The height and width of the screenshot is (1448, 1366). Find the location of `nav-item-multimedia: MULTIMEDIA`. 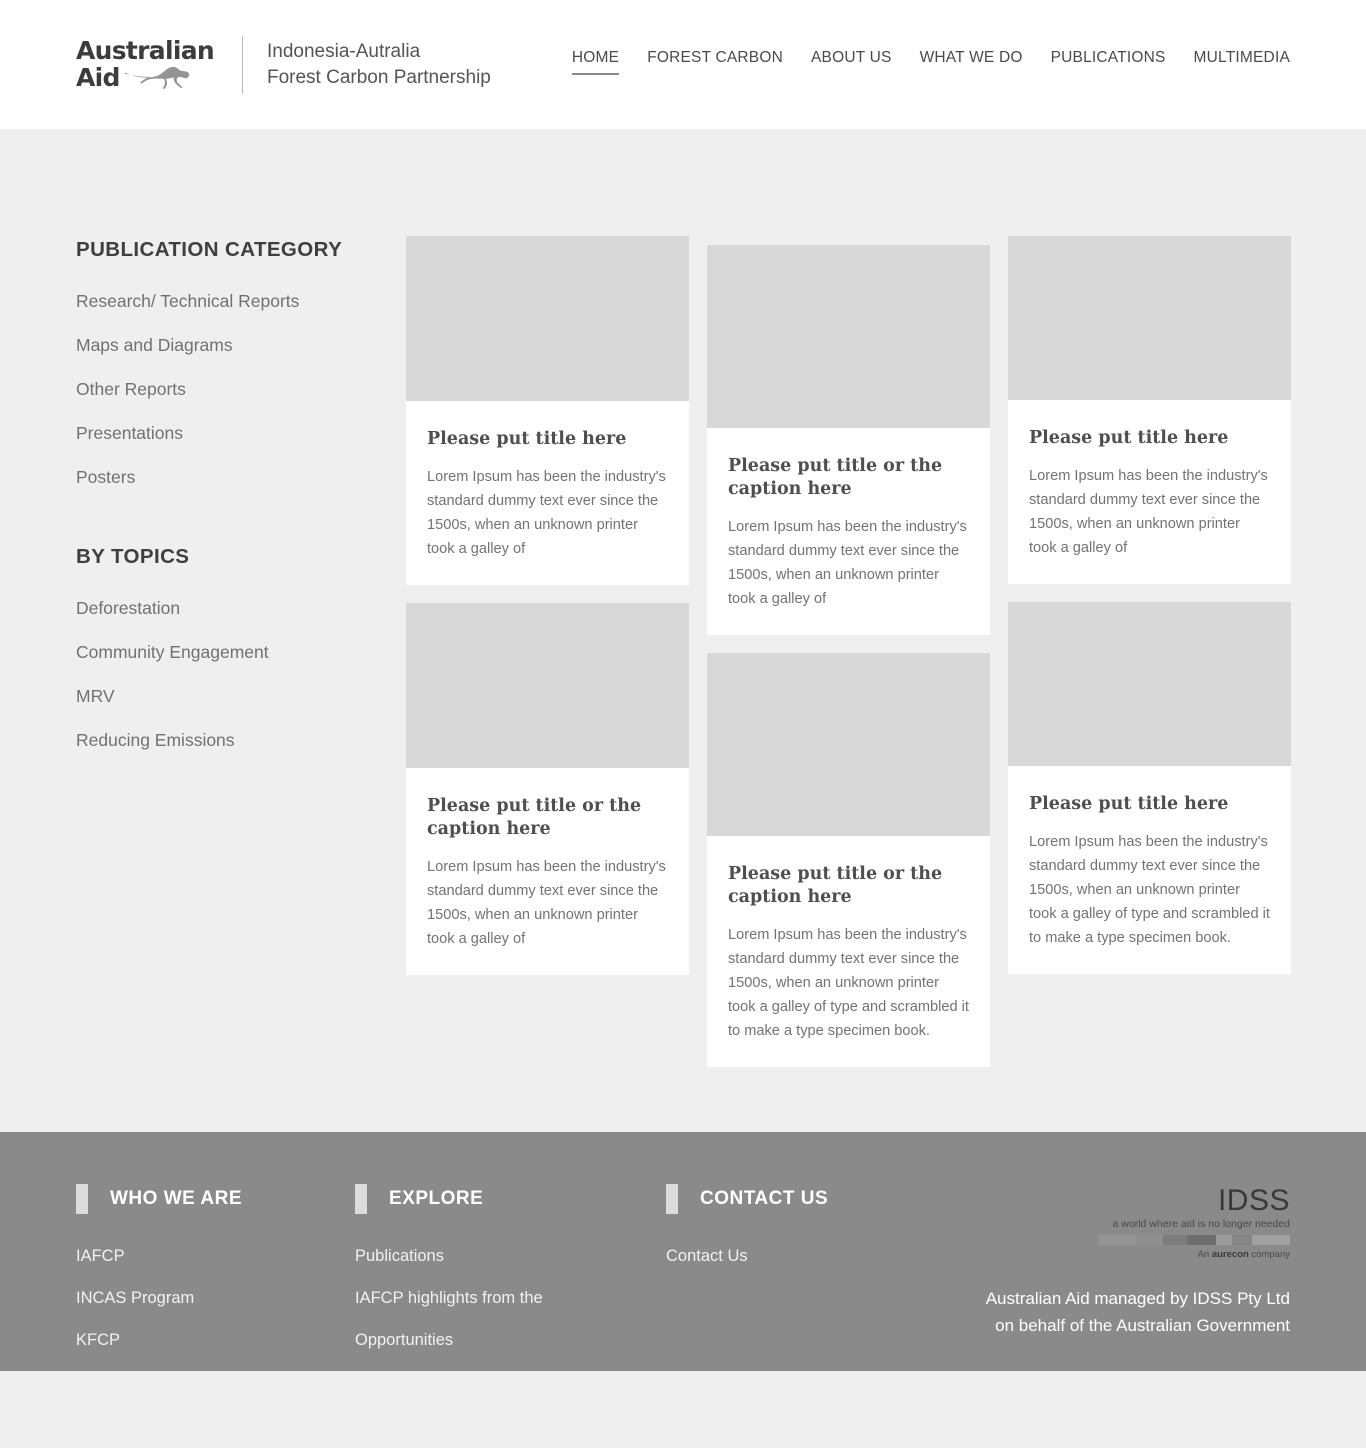

nav-item-multimedia: MULTIMEDIA is located at coordinates (1235, 64).